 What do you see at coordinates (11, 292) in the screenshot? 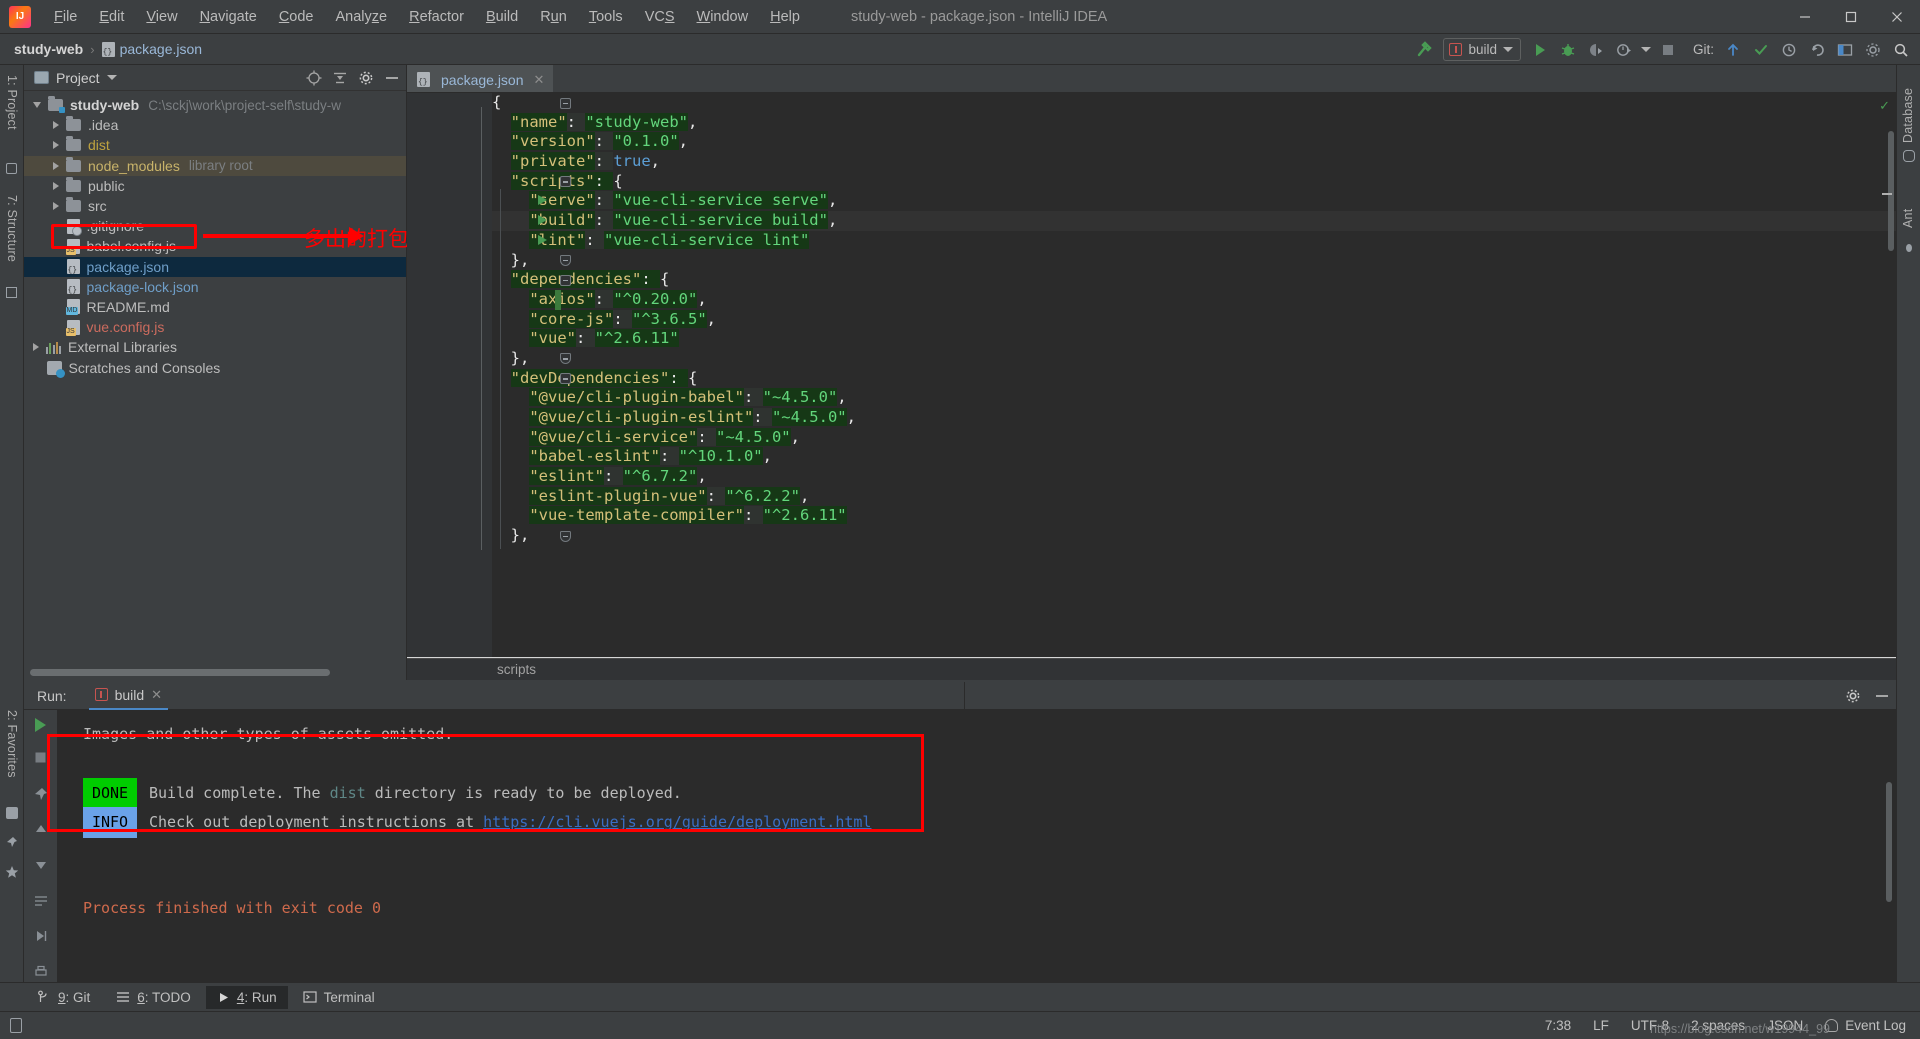
I see `structure-strip-icon` at bounding box center [11, 292].